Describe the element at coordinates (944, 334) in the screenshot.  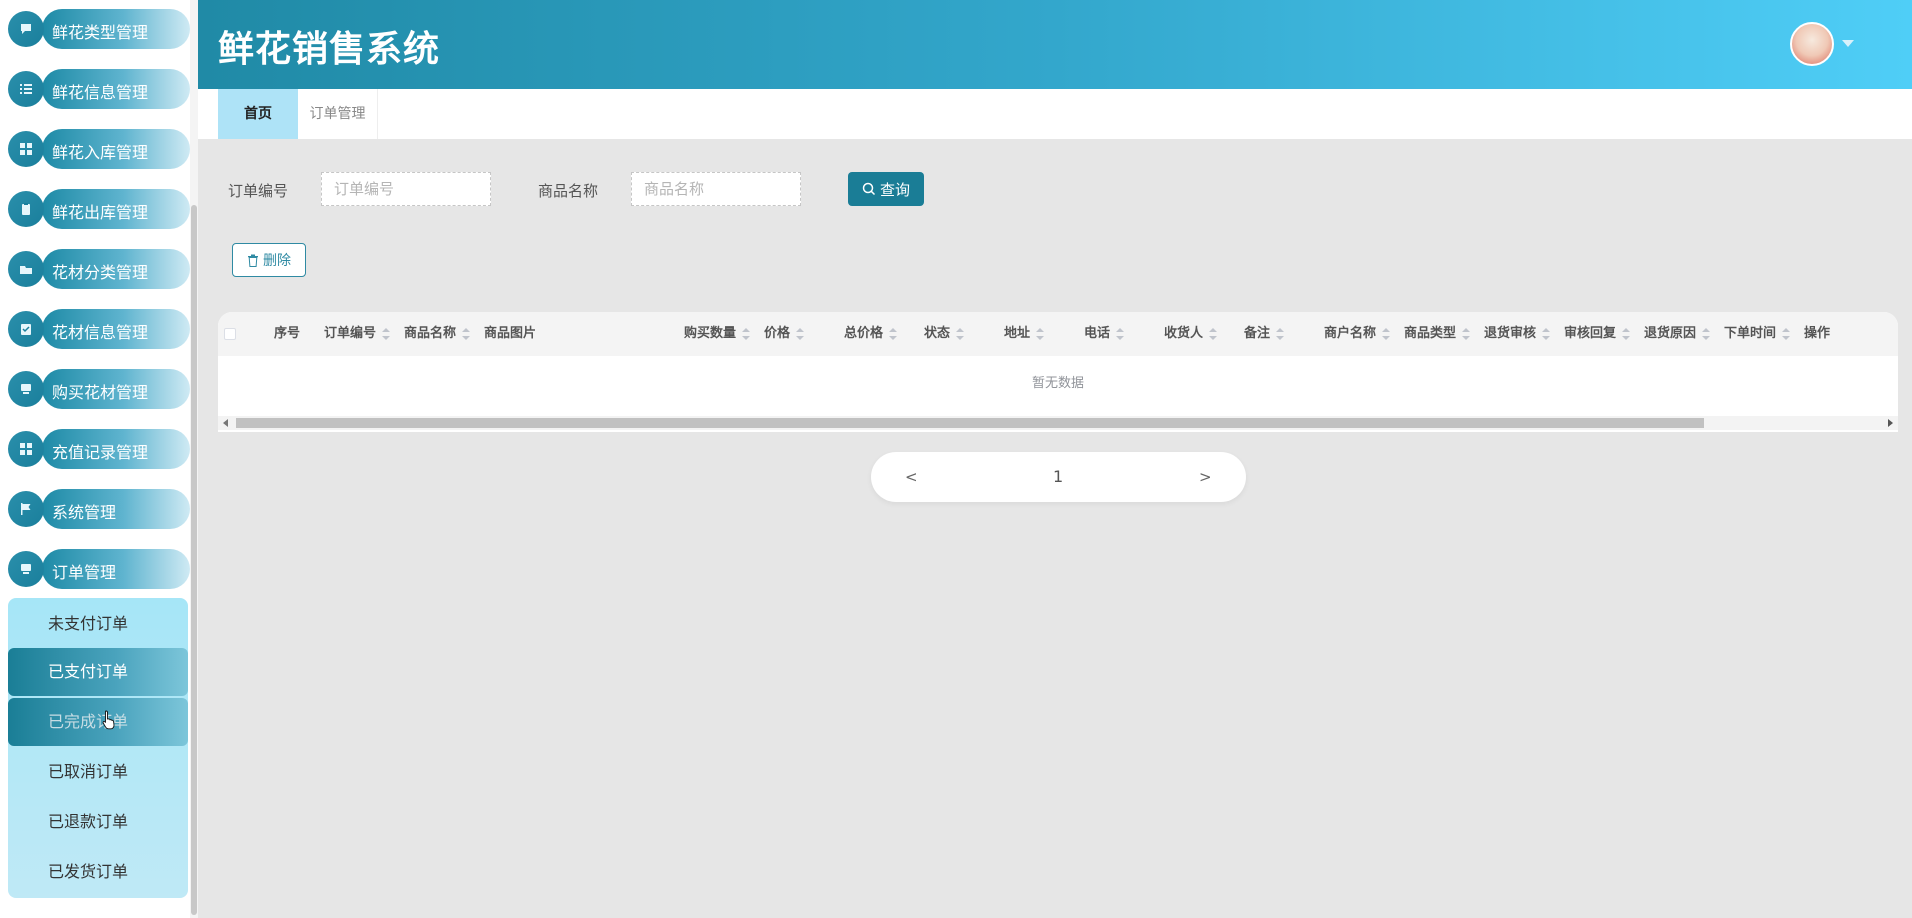
I see `column-header: 状态` at that location.